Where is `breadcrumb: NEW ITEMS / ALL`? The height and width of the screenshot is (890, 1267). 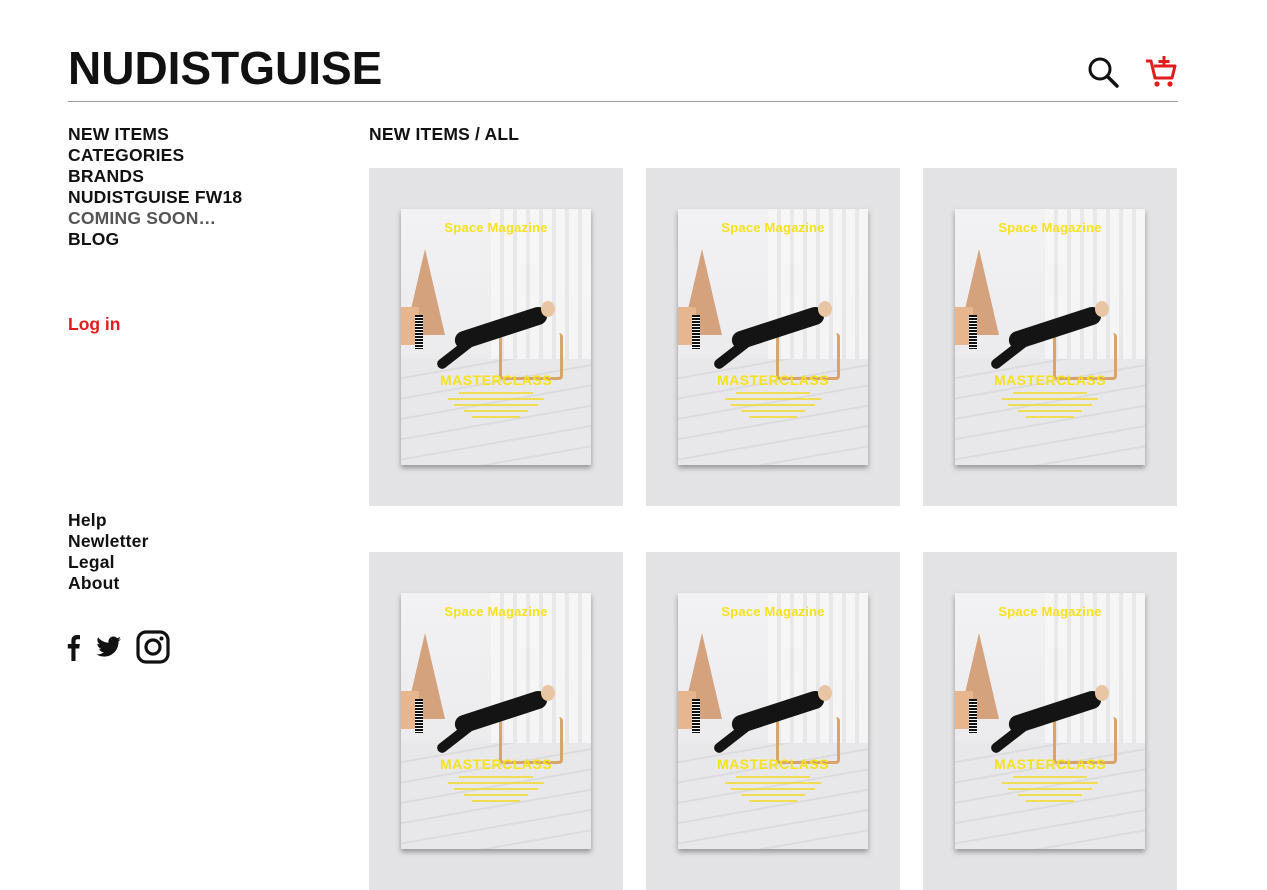 breadcrumb: NEW ITEMS / ALL is located at coordinates (444, 134).